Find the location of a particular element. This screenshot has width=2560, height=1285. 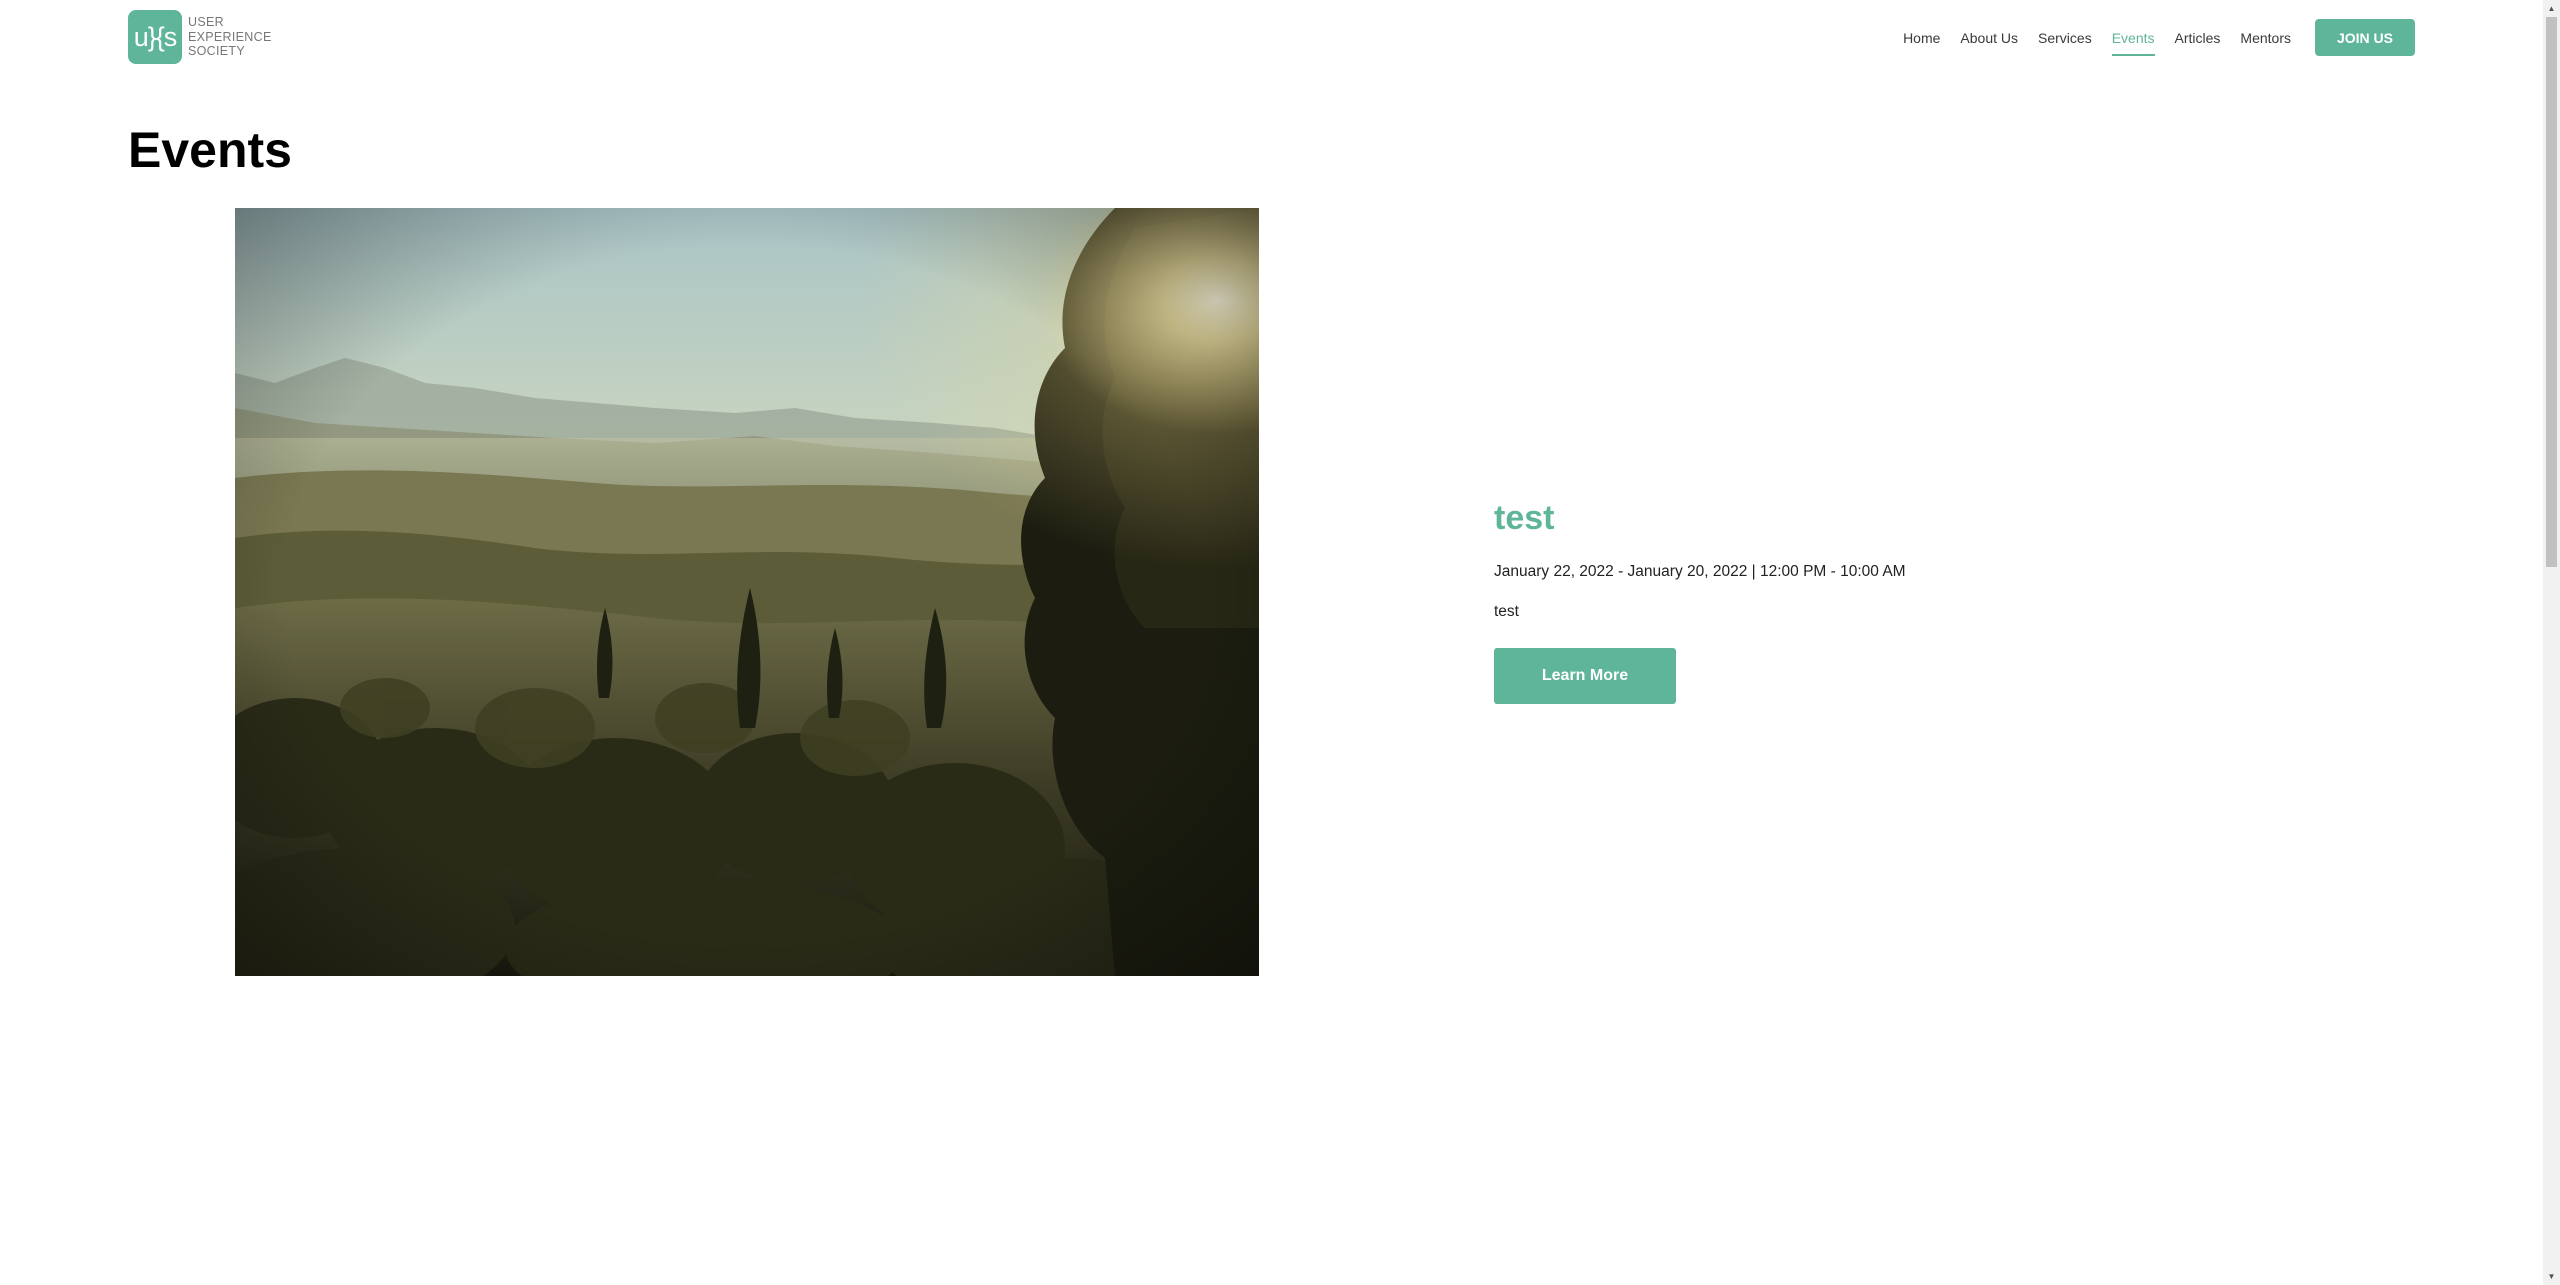

site-logo: u}{s USER EXPERIENCE SOCIETY is located at coordinates (200, 37).